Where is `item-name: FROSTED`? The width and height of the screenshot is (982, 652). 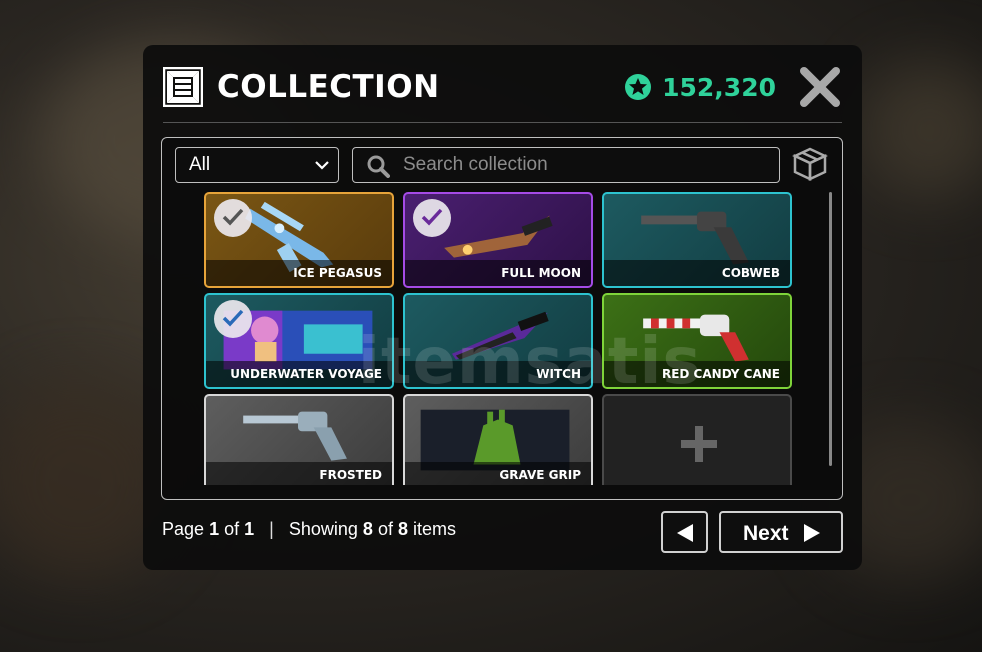 item-name: FROSTED is located at coordinates (299, 473).